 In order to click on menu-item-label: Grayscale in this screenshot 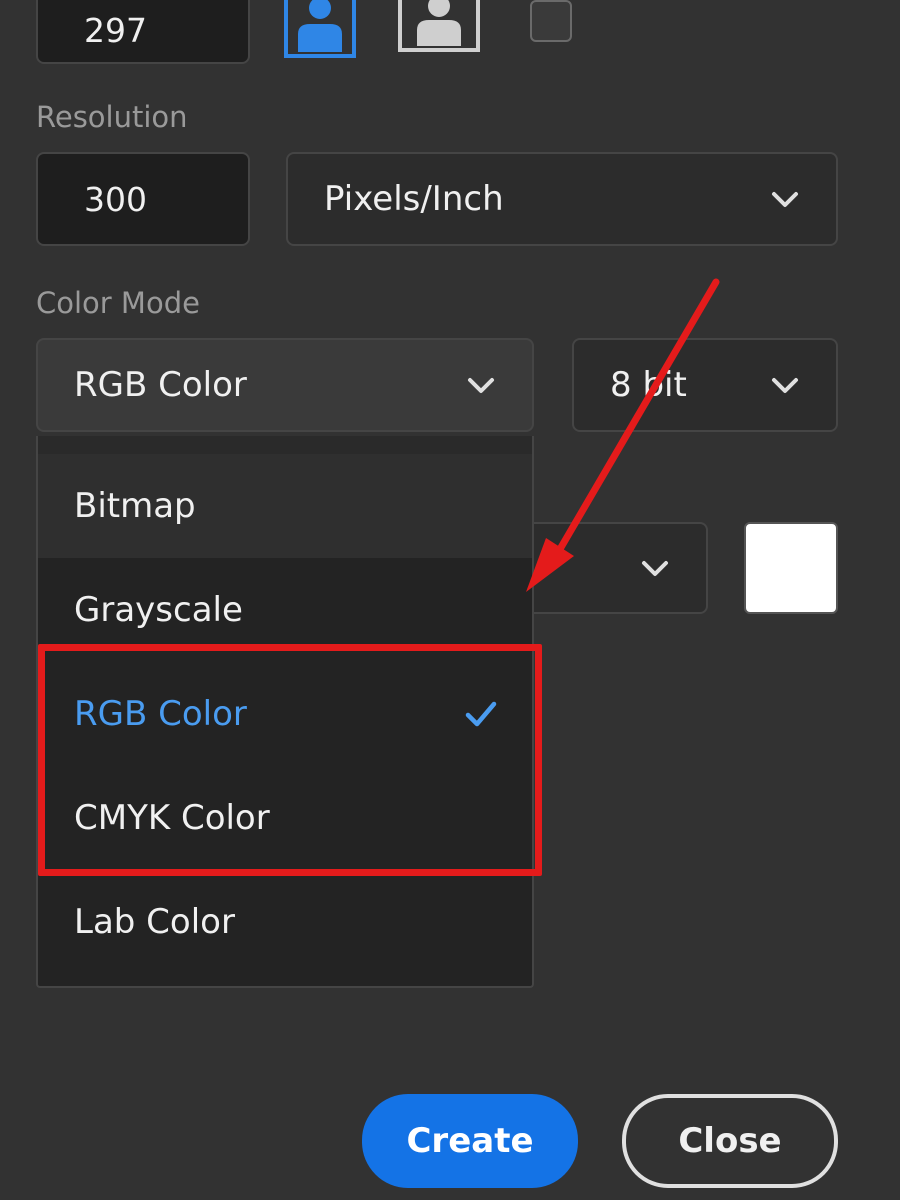, I will do `click(158, 610)`.